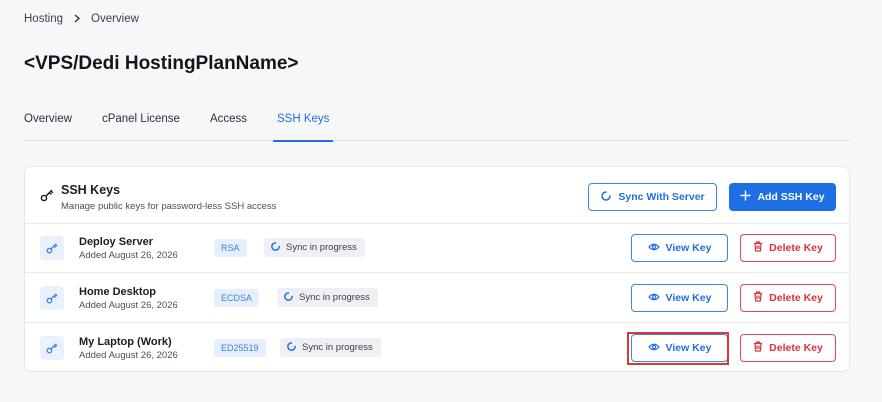  I want to click on card-title: SSH Keys, so click(91, 190).